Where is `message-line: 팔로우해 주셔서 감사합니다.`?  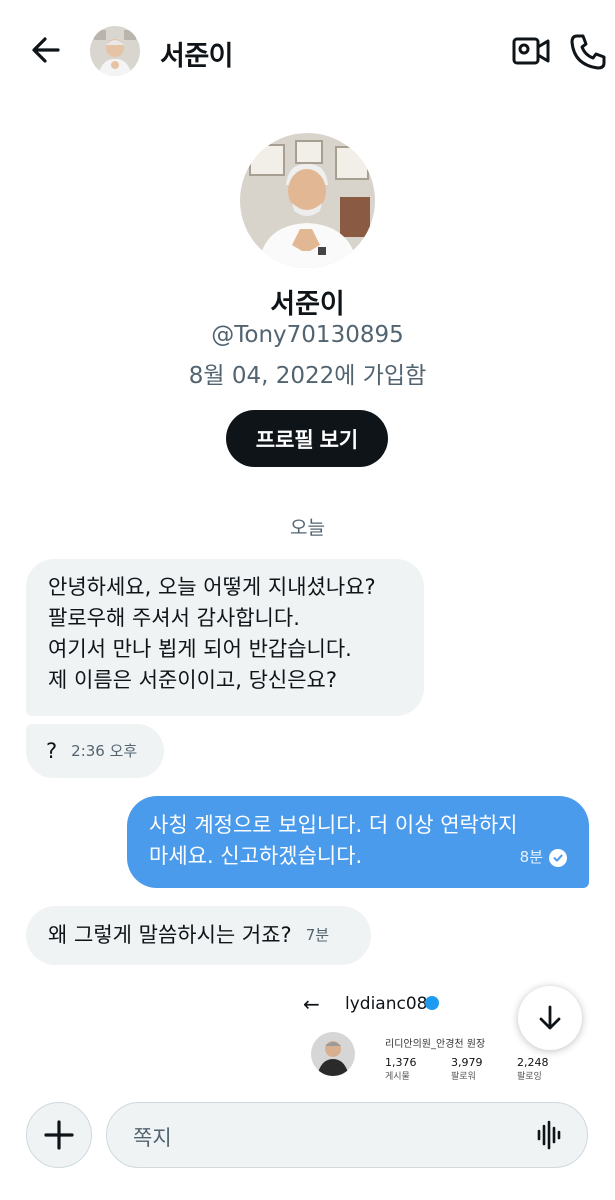
message-line: 팔로우해 주셔서 감사합니다. is located at coordinates (174, 618).